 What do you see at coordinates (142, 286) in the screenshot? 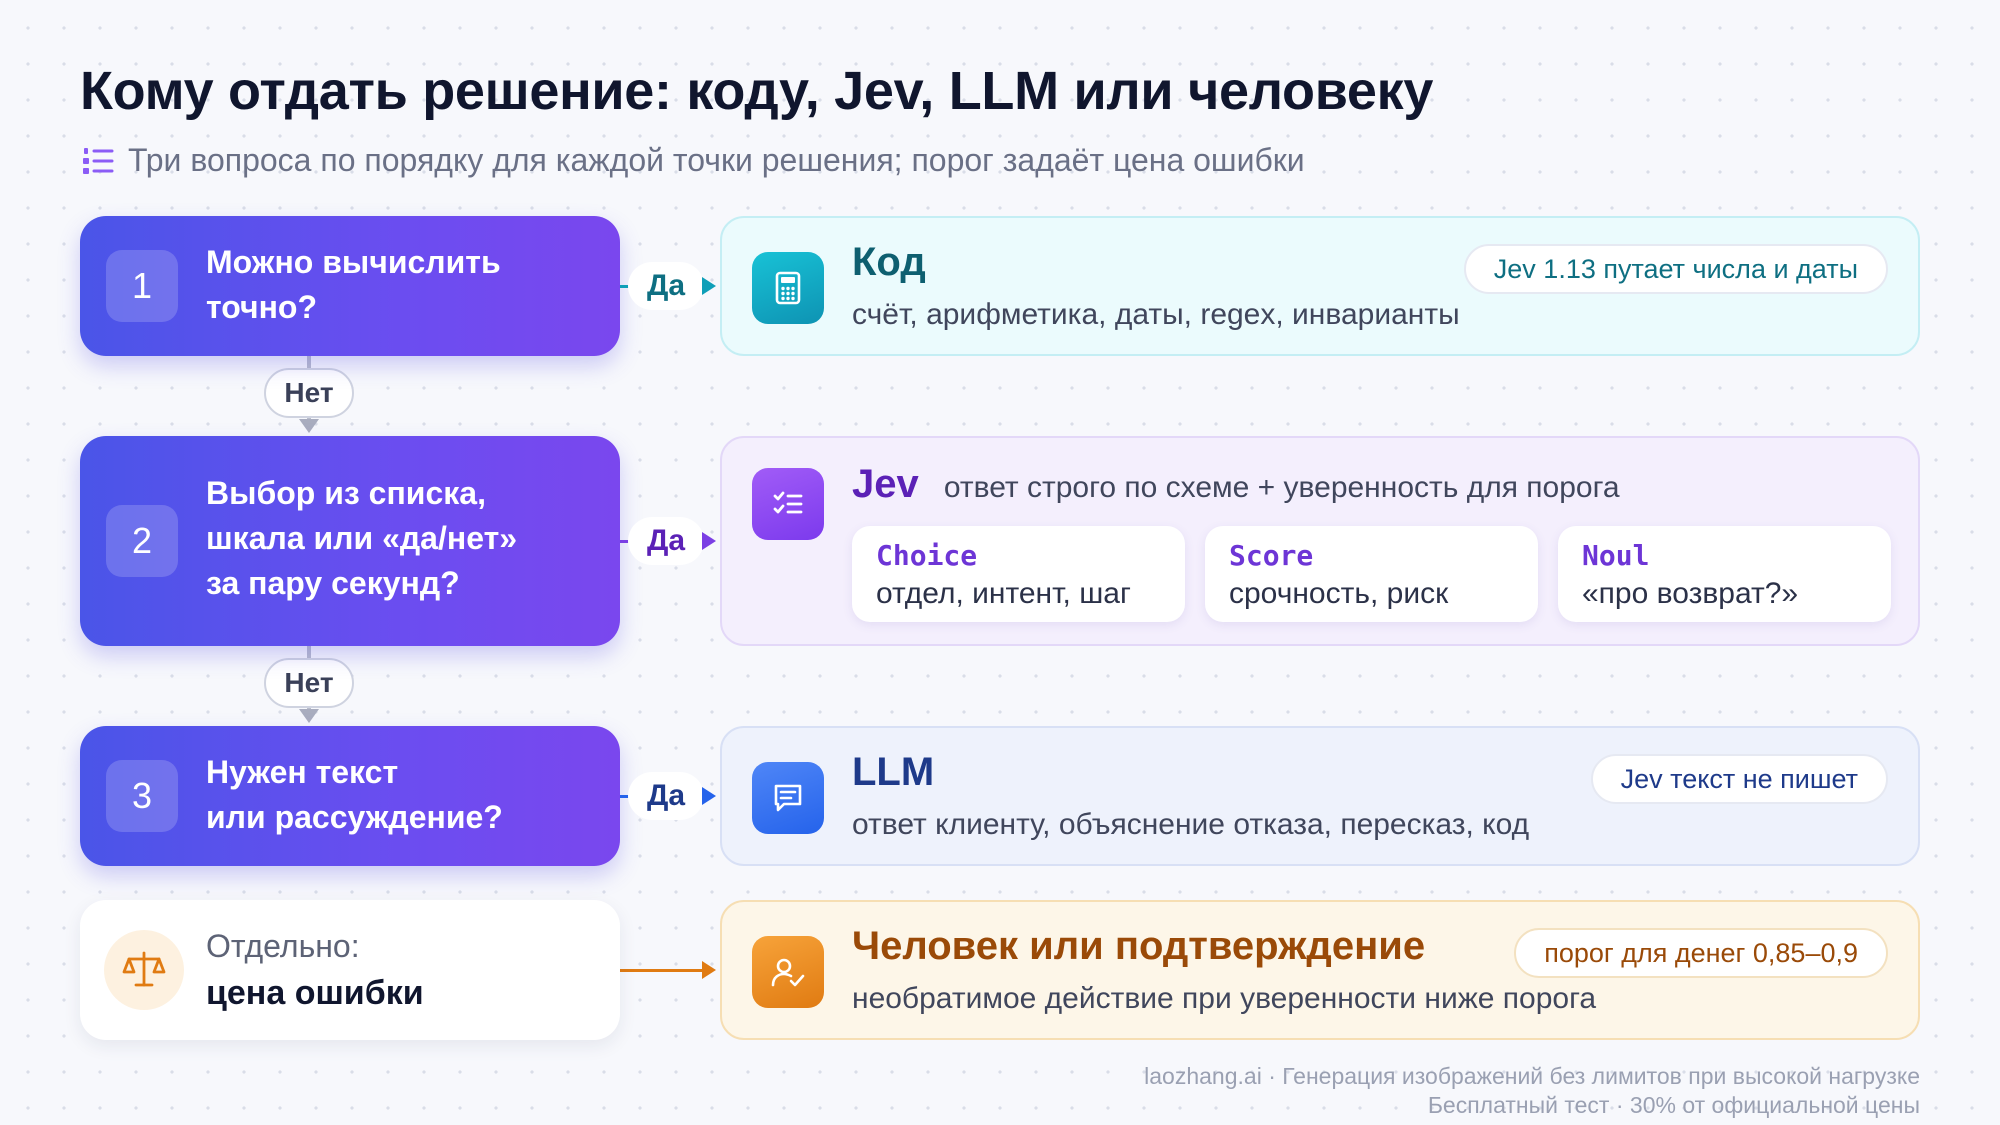
I see `question-number: 1` at bounding box center [142, 286].